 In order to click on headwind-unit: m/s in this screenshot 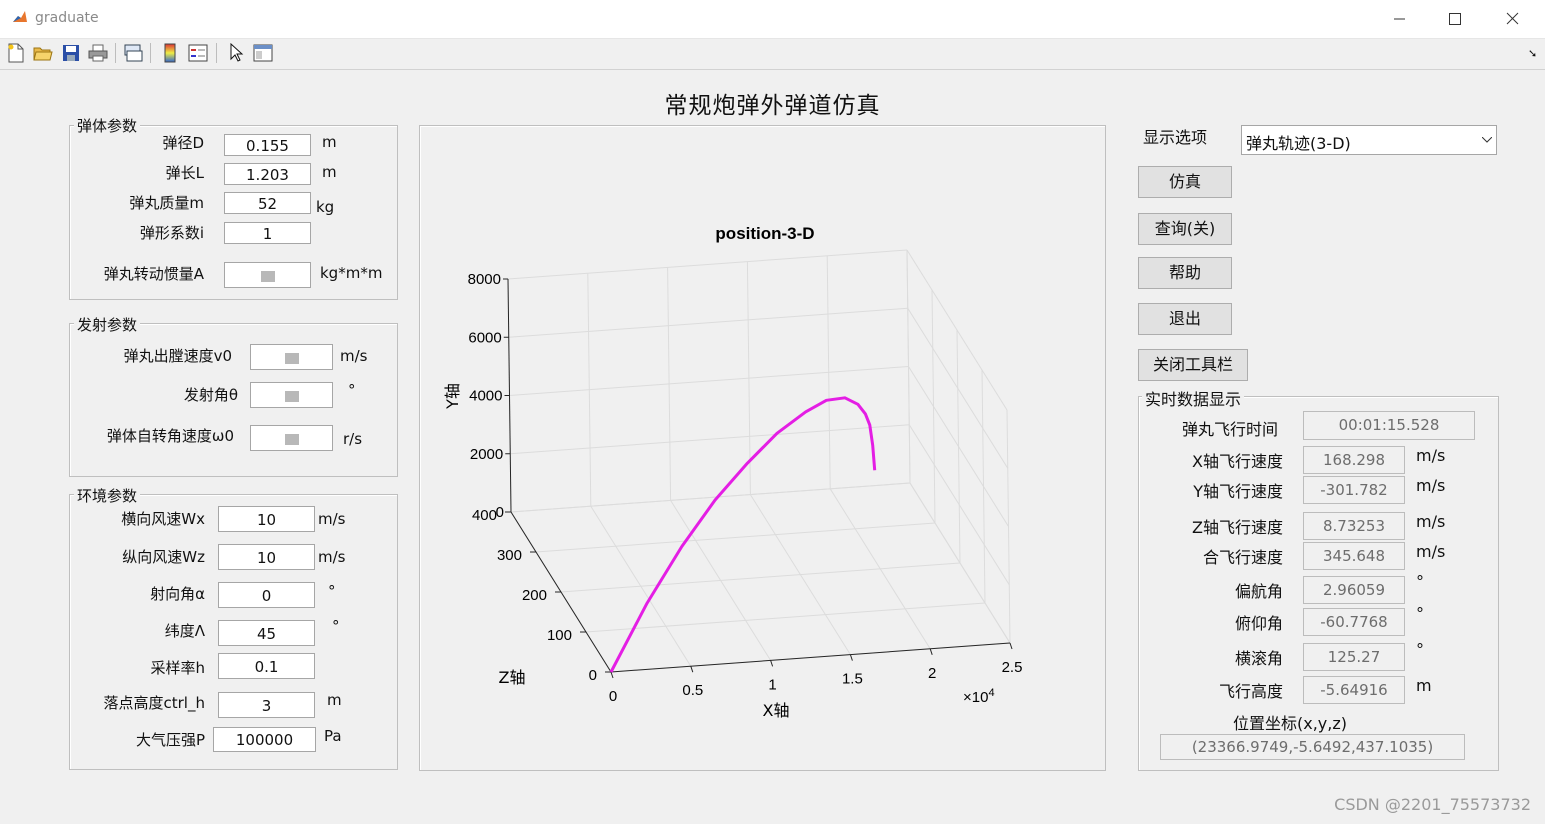, I will do `click(332, 557)`.